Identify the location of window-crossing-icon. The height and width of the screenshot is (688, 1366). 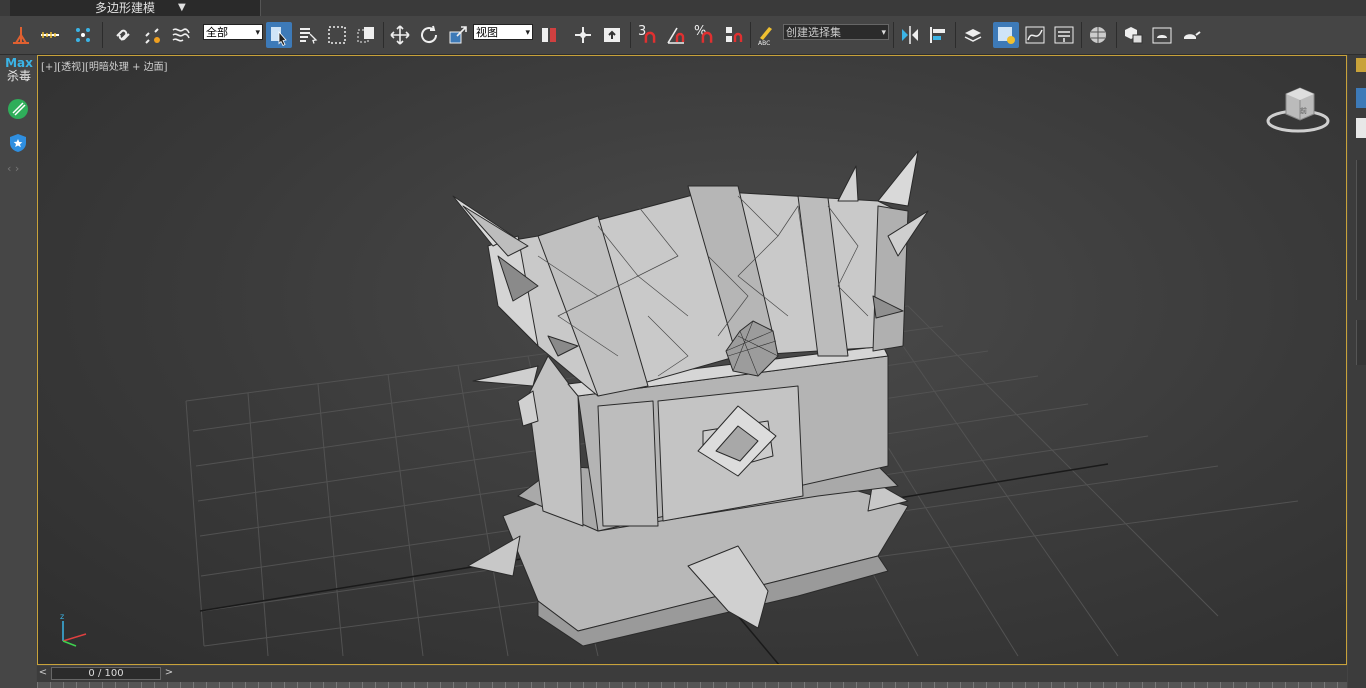
(365, 35).